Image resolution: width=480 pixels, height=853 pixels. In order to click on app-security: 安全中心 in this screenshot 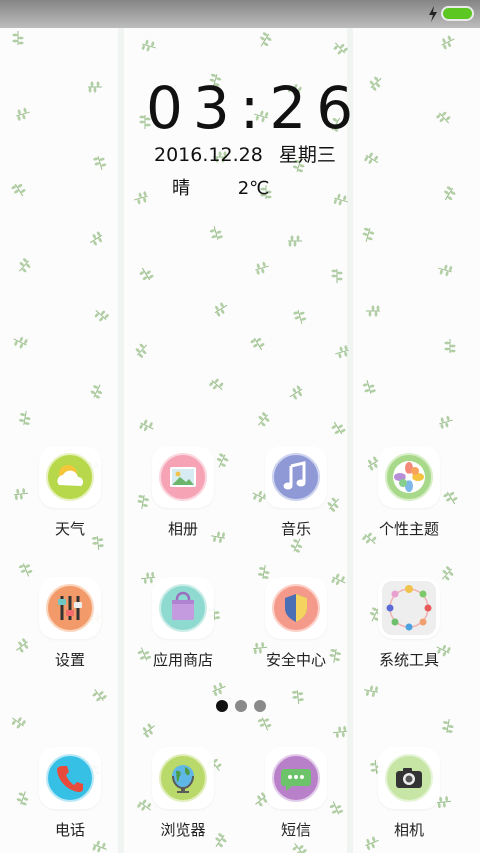, I will do `click(296, 627)`.